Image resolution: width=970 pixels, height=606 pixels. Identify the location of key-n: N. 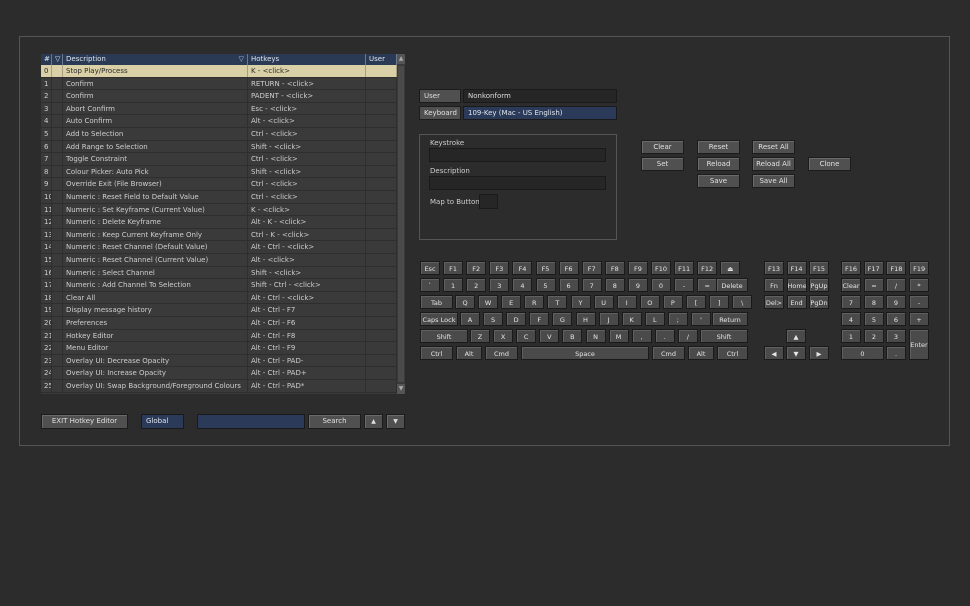
(595, 336).